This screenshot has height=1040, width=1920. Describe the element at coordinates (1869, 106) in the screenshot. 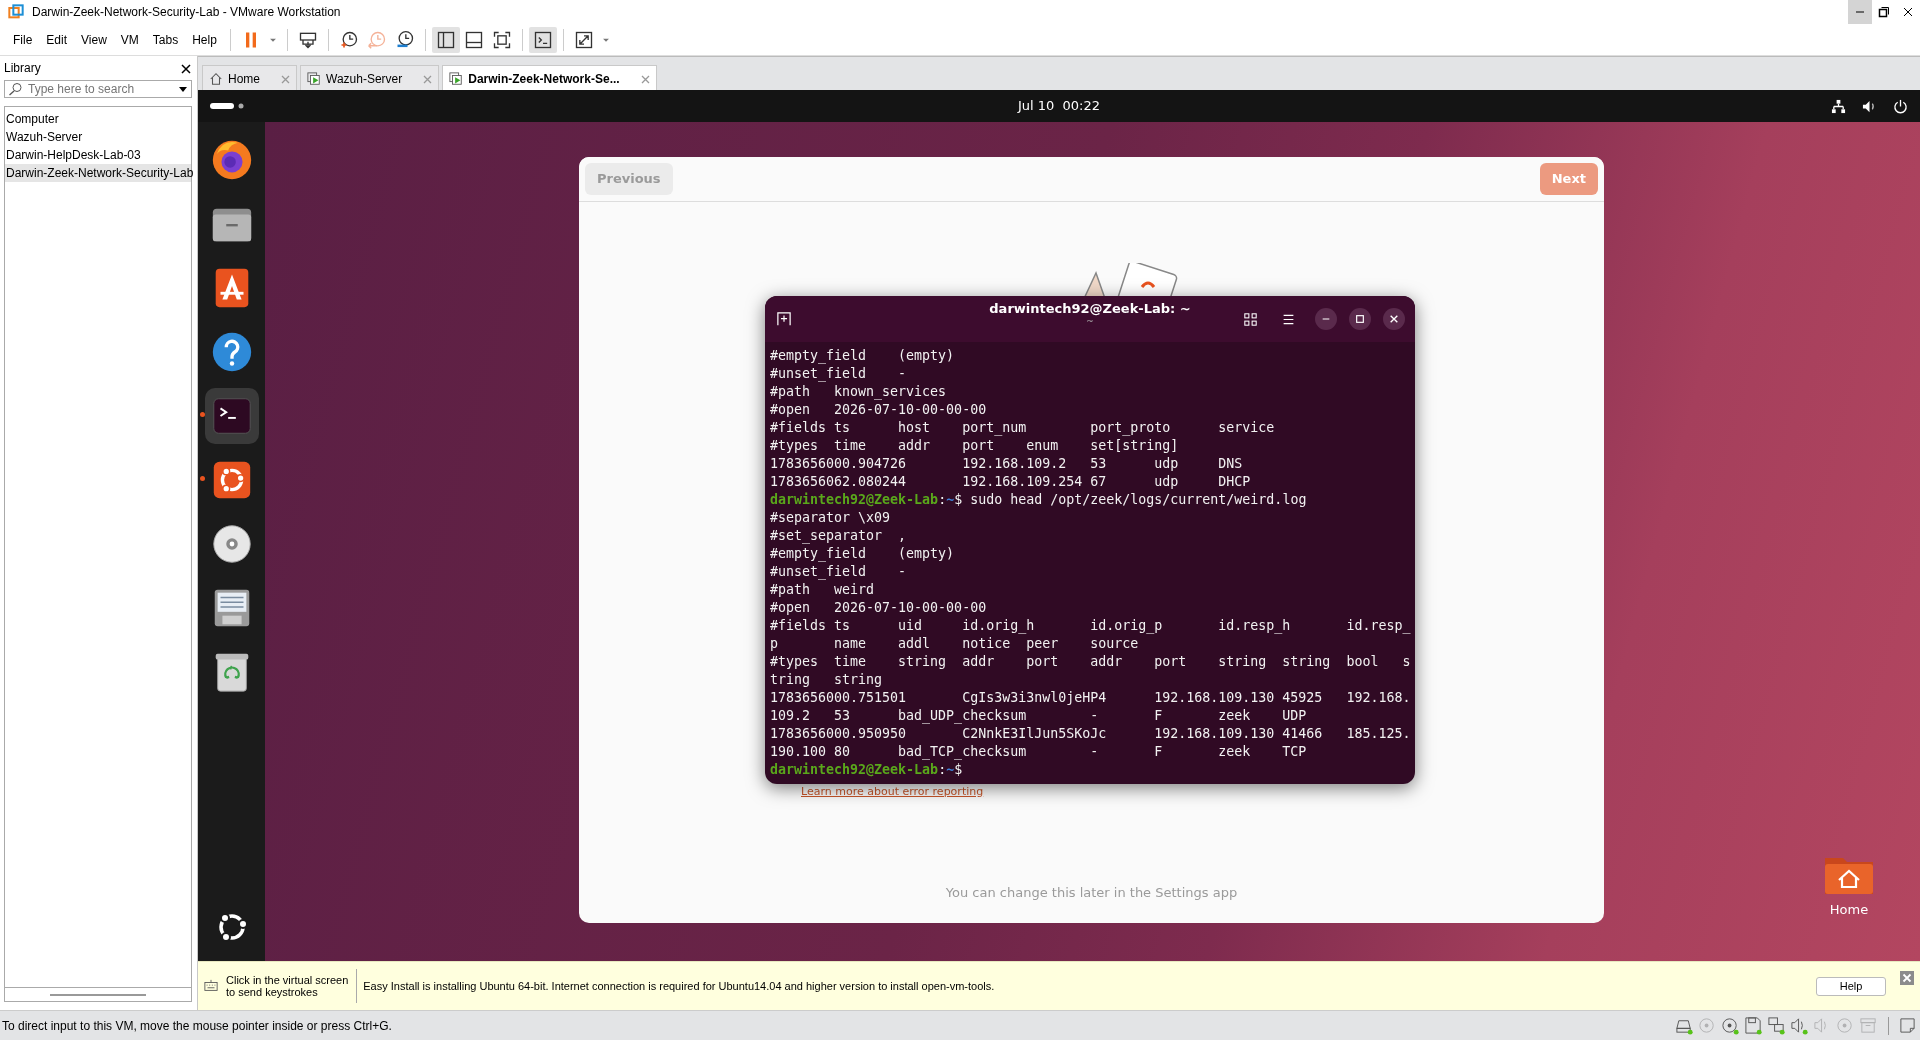

I see `volume-icon` at that location.